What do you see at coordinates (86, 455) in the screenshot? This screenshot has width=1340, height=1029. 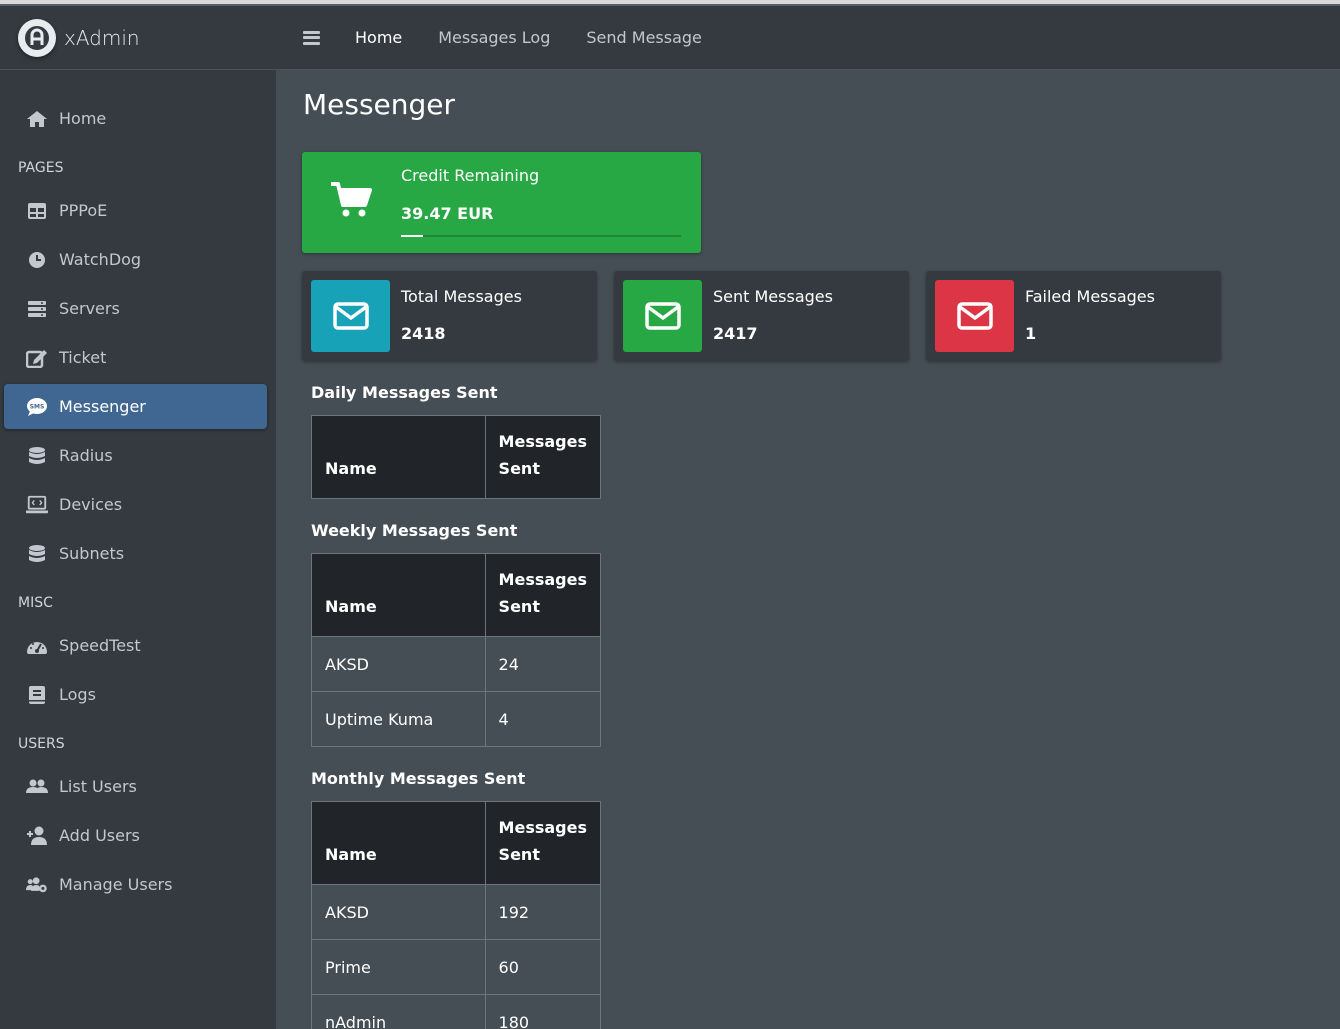 I see `sidebar-item-label: Radius` at bounding box center [86, 455].